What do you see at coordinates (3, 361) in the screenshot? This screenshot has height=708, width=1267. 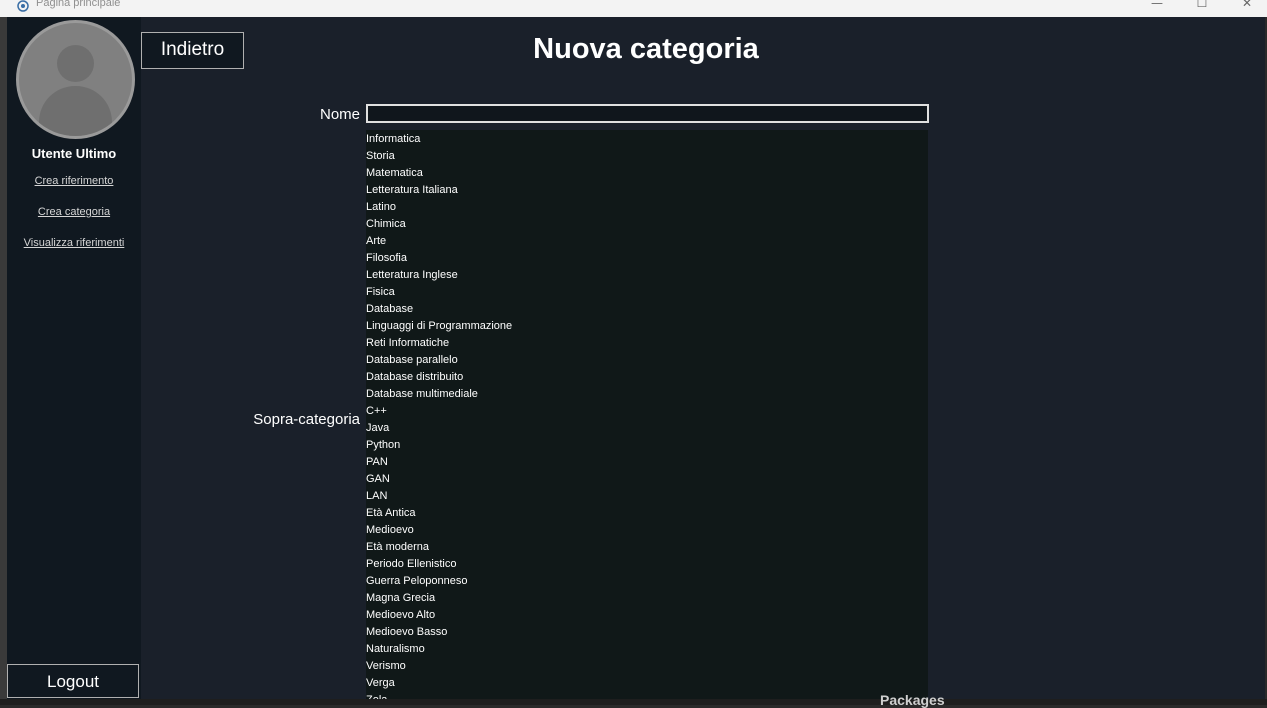 I see `desktop-backdrop-left` at bounding box center [3, 361].